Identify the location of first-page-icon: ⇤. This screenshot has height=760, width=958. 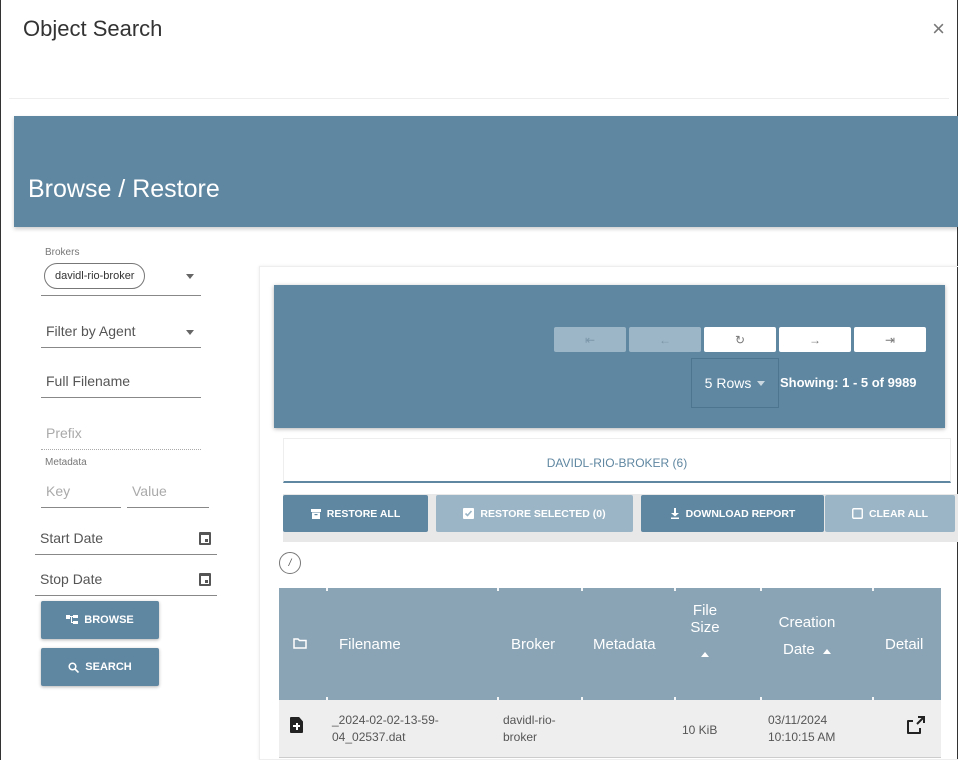
(590, 339).